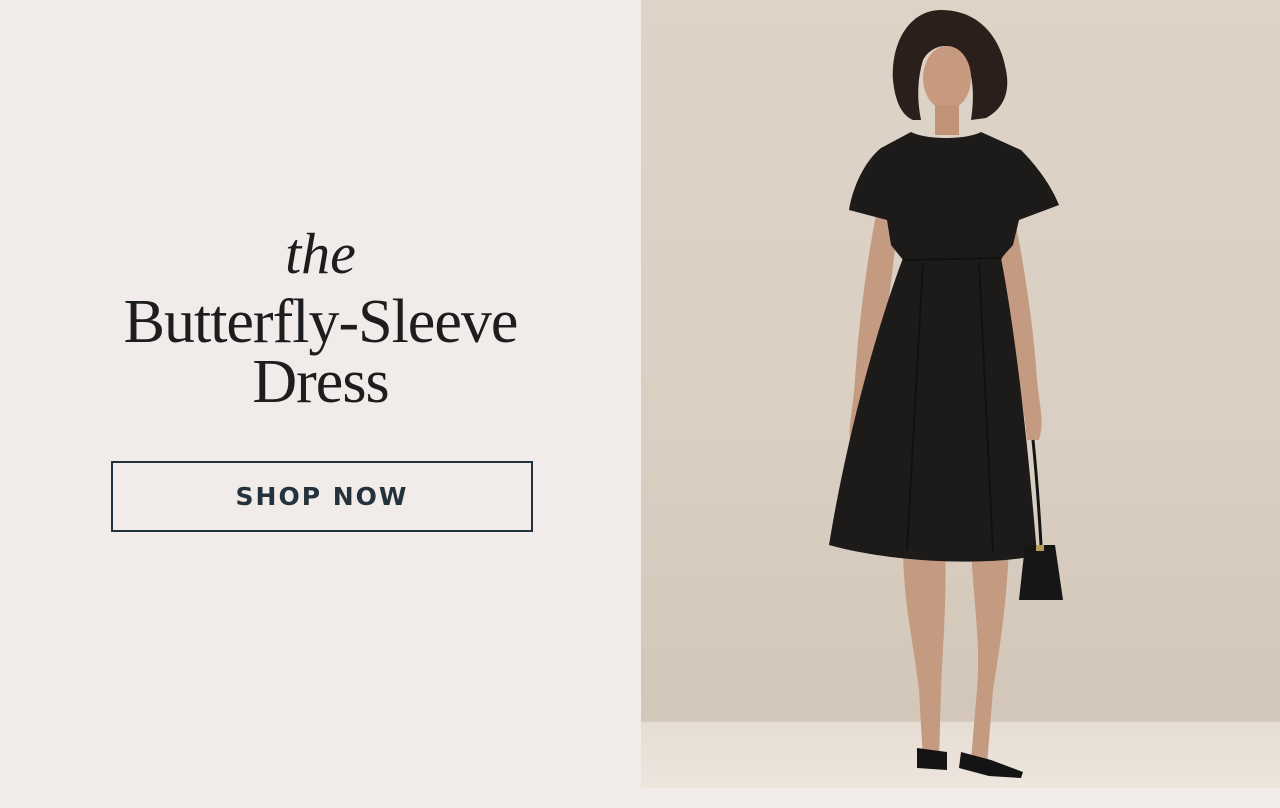 The height and width of the screenshot is (808, 1280). Describe the element at coordinates (320, 382) in the screenshot. I see `headline-line-2: Dress` at that location.